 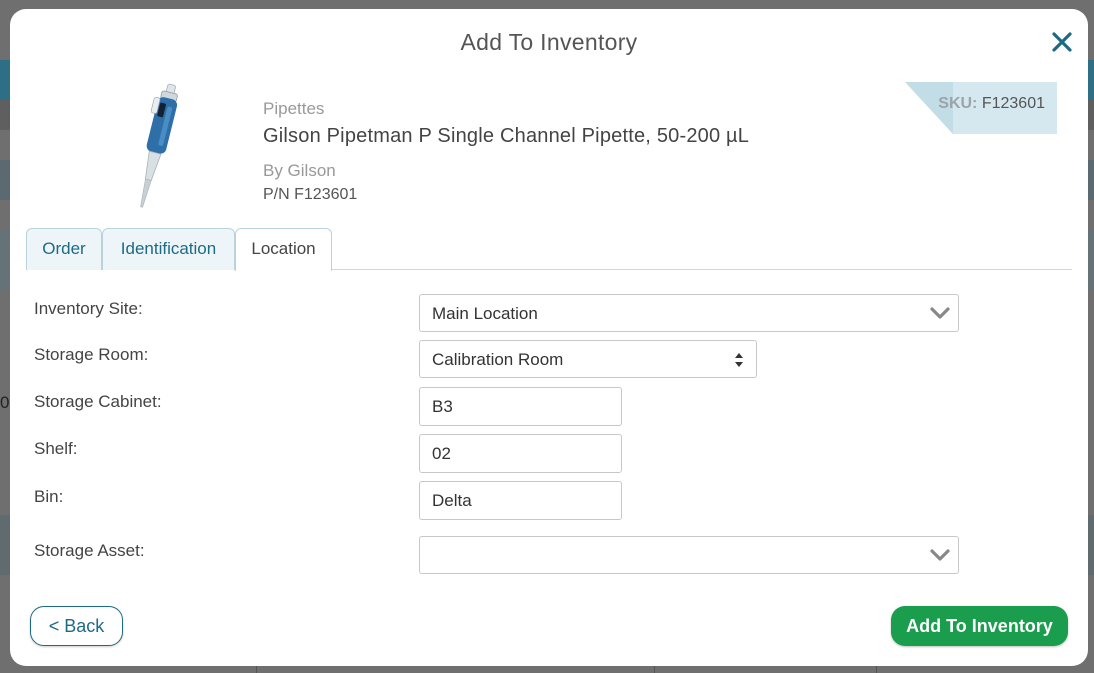 What do you see at coordinates (520, 406) in the screenshot?
I see `storage-cabinet-input` at bounding box center [520, 406].